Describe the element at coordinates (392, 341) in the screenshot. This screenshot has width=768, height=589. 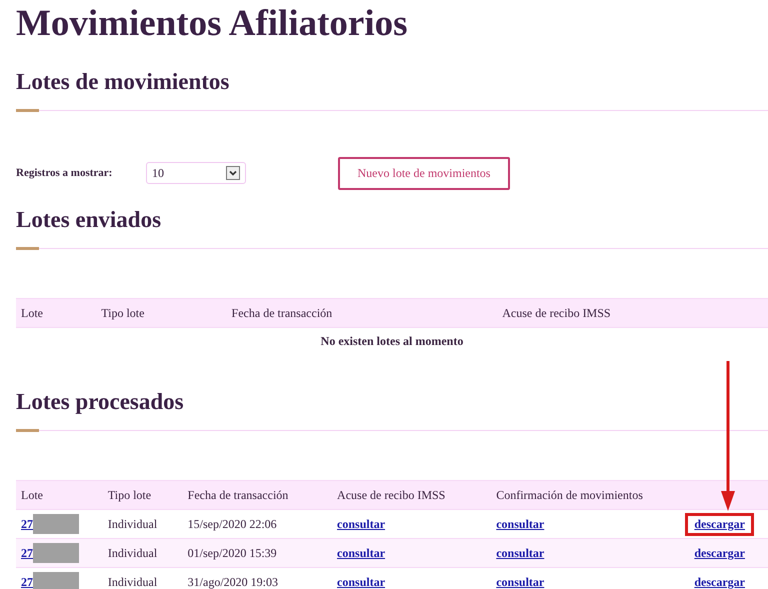
I see `empty-message: No existen lotes al momento` at that location.